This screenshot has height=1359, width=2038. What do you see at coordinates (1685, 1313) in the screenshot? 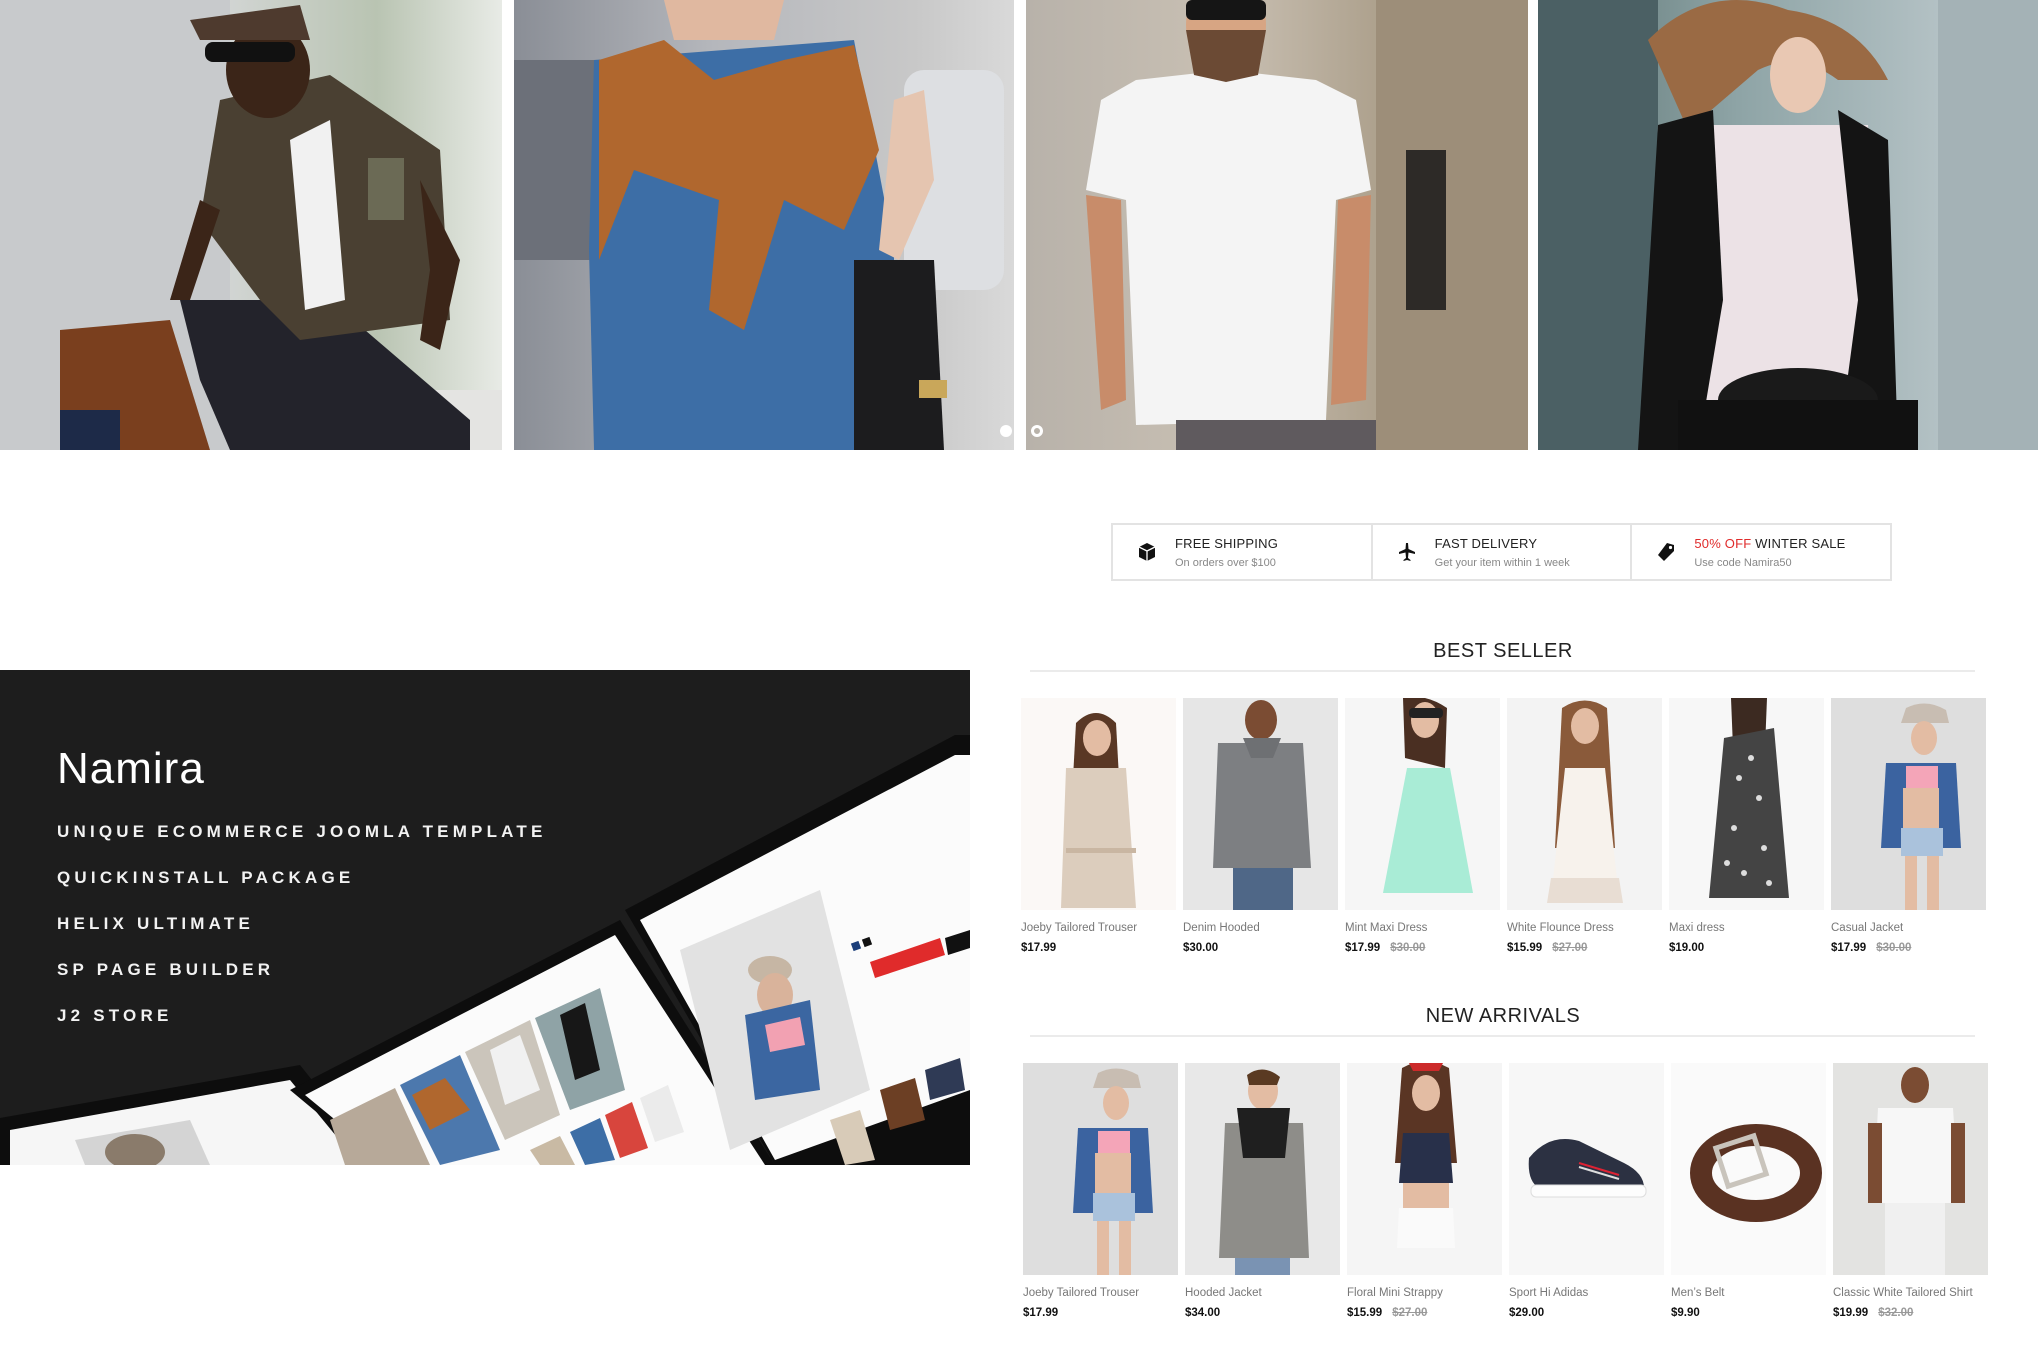
I see `current-price: $9.90` at bounding box center [1685, 1313].